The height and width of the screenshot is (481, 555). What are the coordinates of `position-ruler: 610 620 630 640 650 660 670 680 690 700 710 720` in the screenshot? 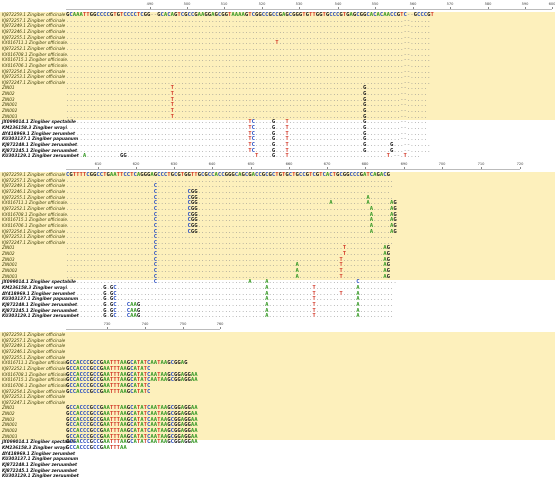 It's located at (277, 166).